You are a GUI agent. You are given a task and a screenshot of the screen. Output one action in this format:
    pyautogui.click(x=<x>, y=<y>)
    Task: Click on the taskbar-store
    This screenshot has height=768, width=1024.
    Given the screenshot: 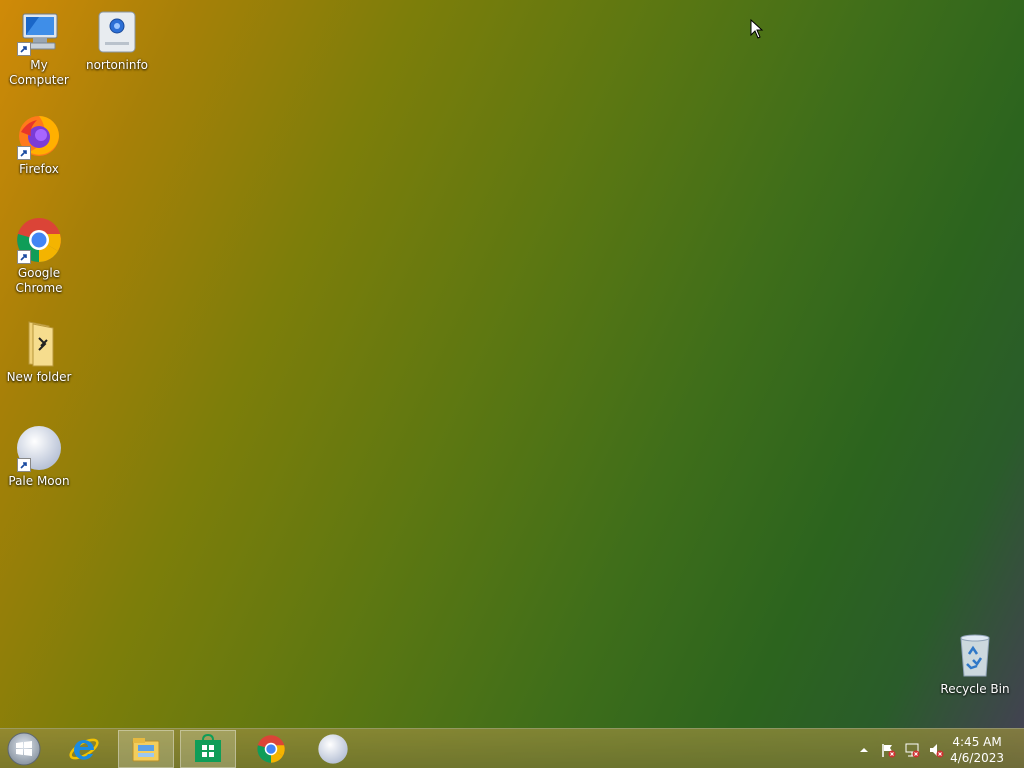 What is the action you would take?
    pyautogui.click(x=208, y=749)
    